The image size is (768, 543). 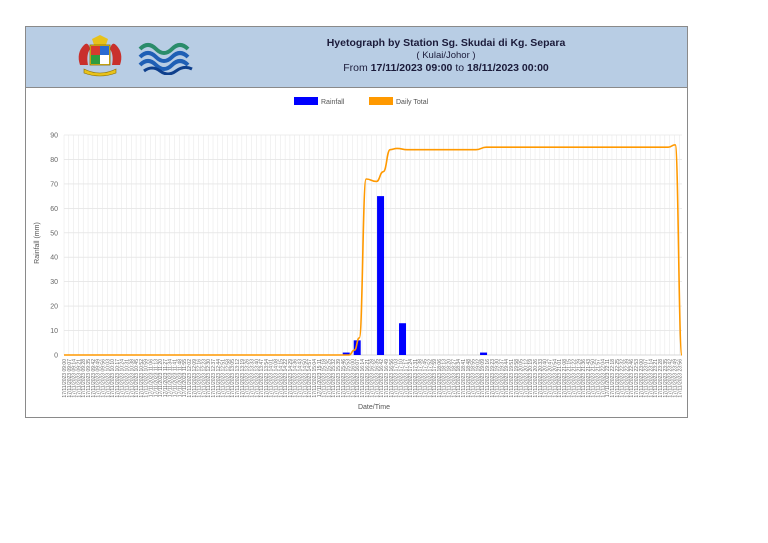 What do you see at coordinates (54, 246) in the screenshot?
I see `y-axis: 0 10 20 30 40 50 60 70 80 90` at bounding box center [54, 246].